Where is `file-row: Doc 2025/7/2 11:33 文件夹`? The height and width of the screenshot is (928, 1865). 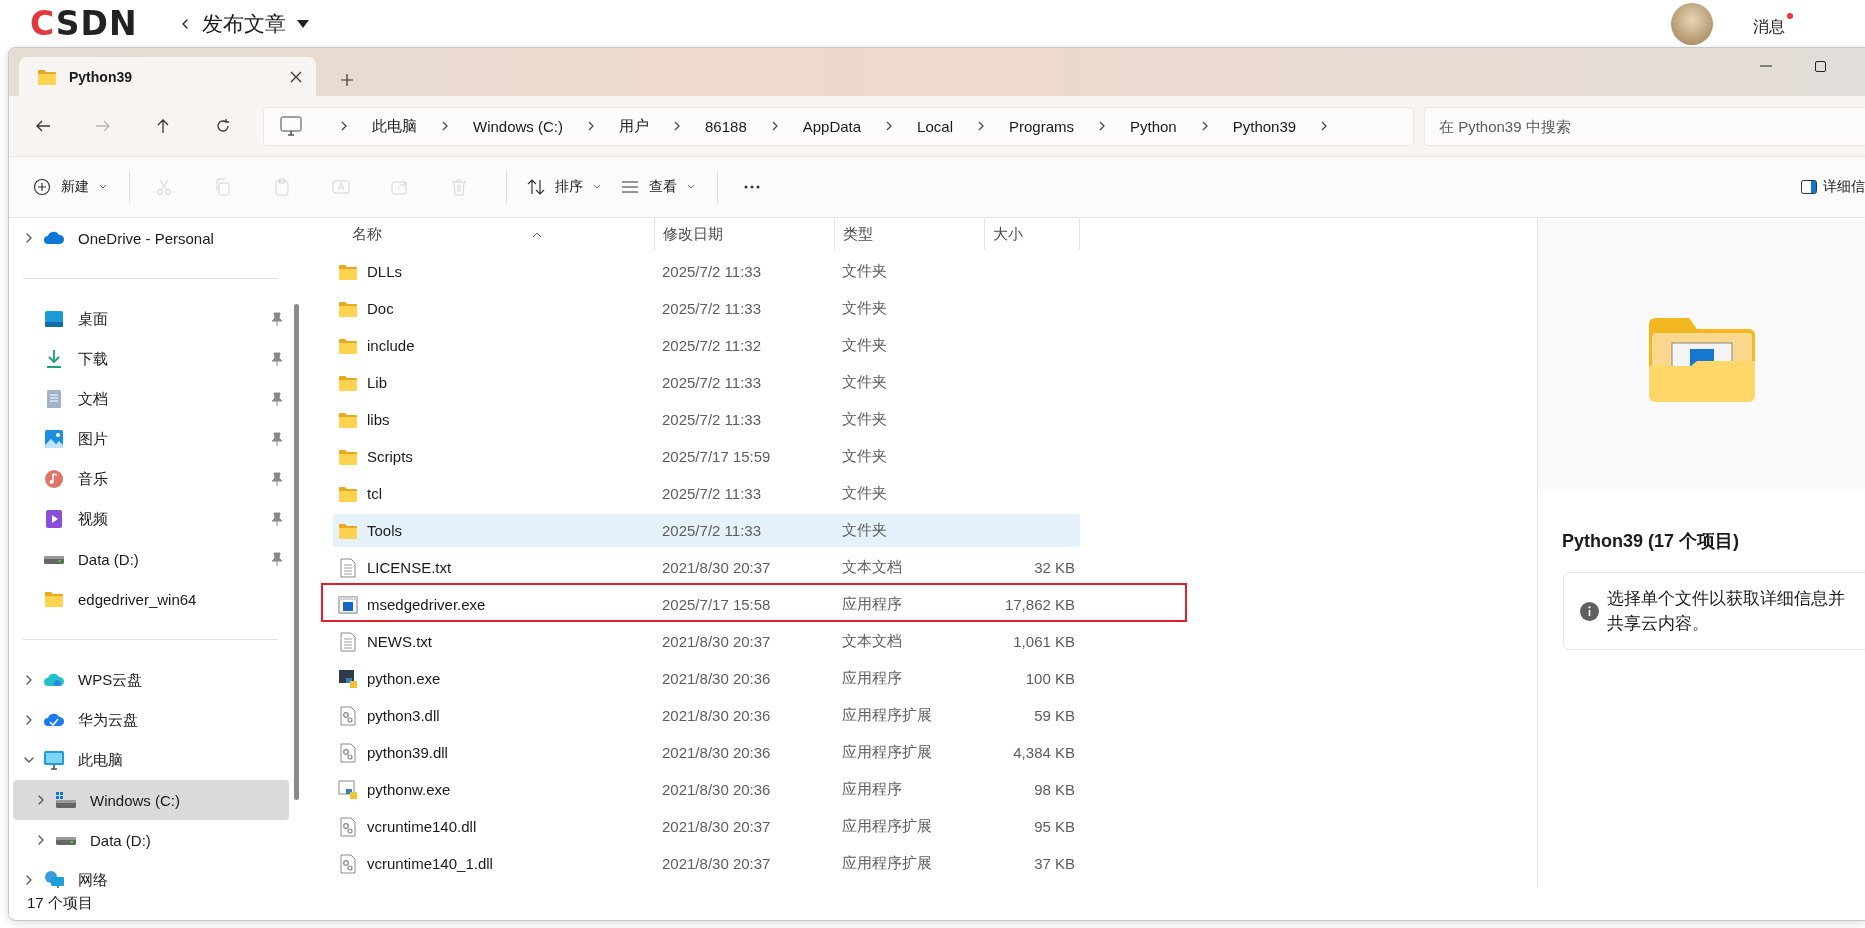
file-row: Doc 2025/7/2 11:33 文件夹 is located at coordinates (706, 308).